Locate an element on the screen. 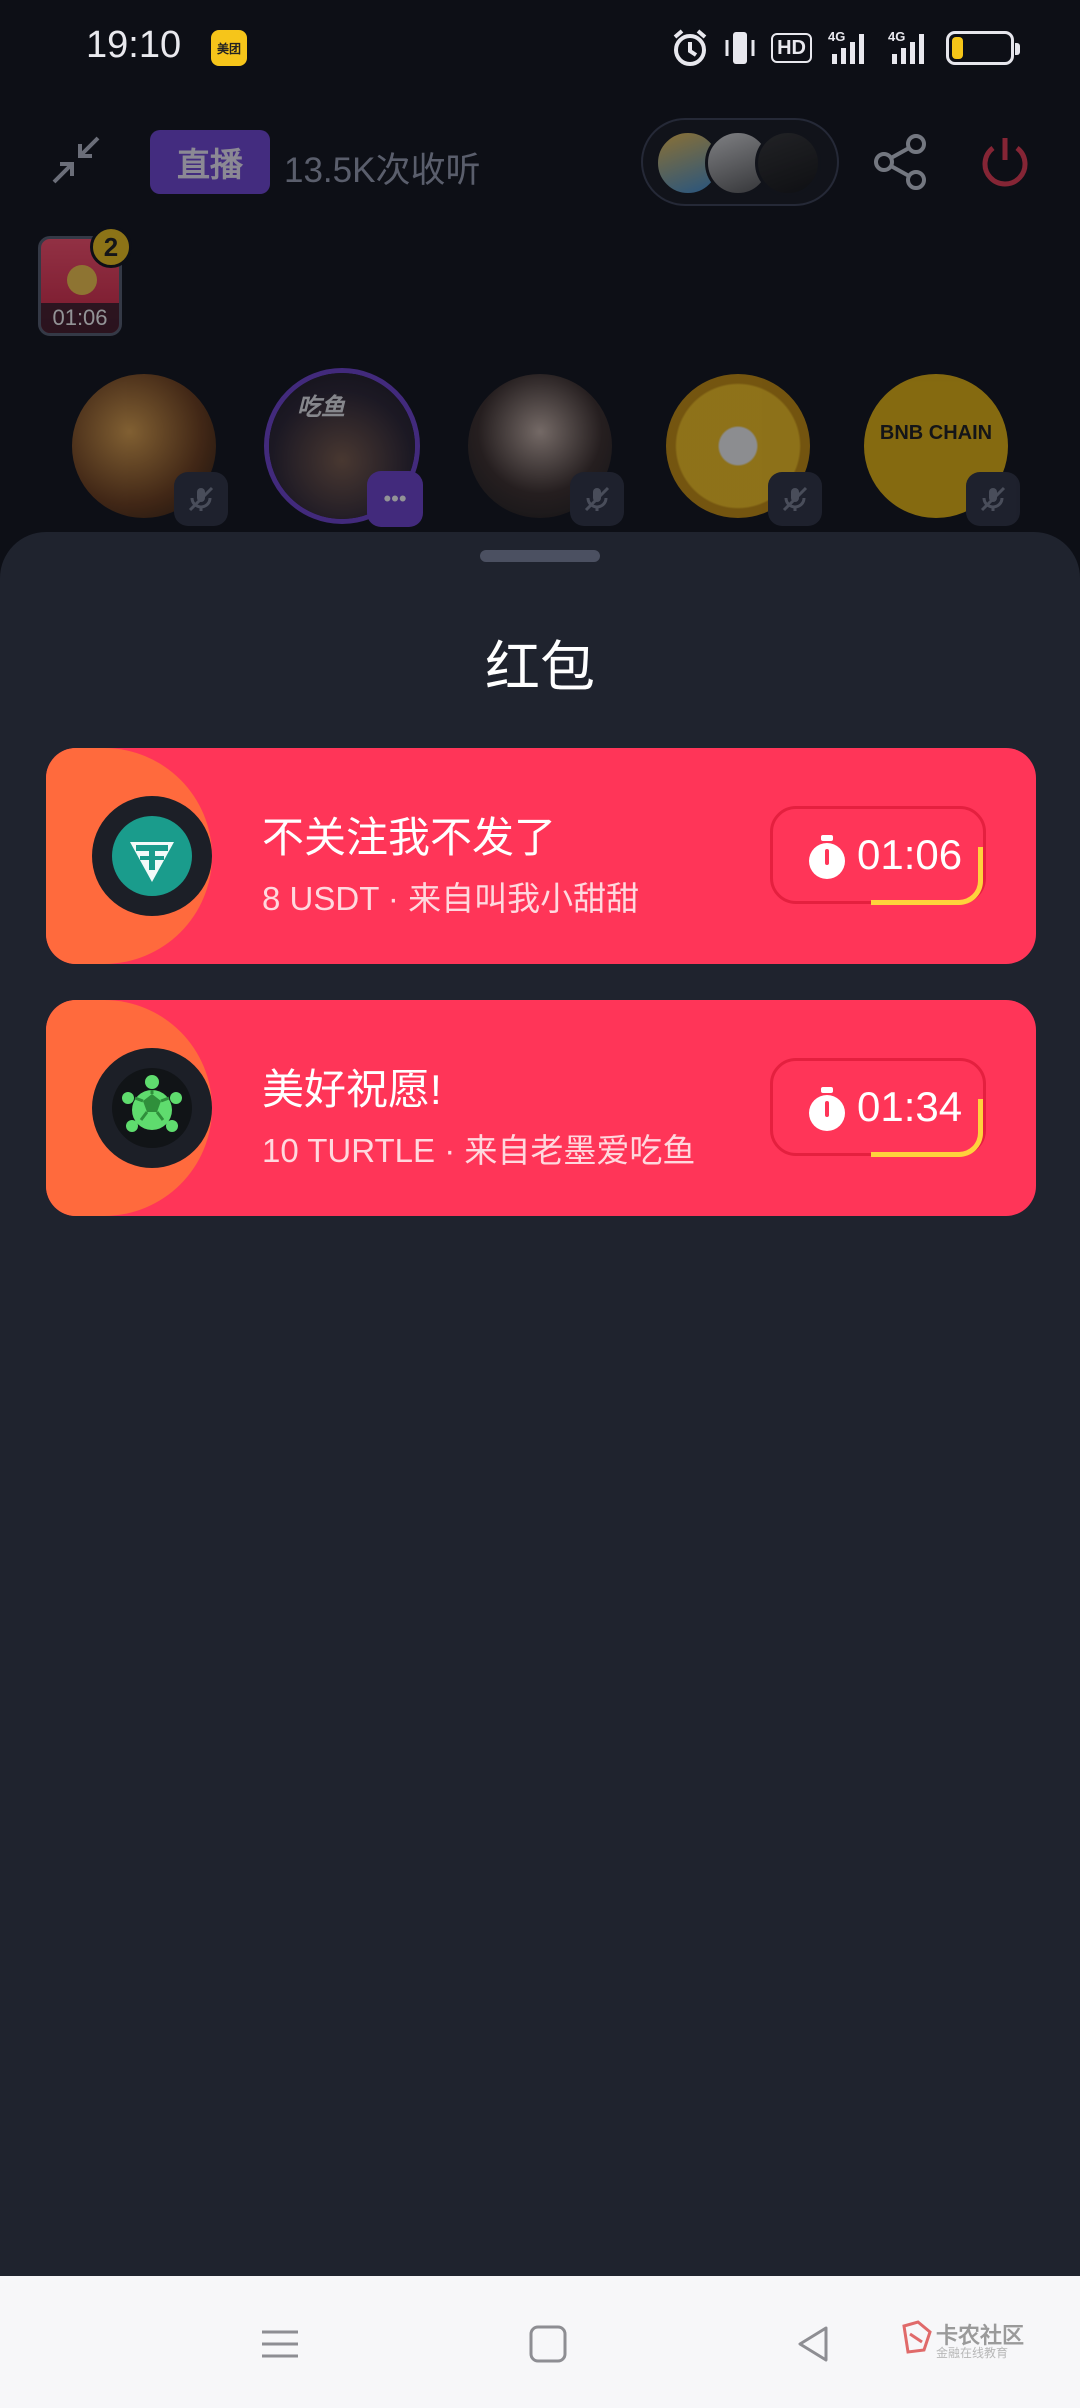 This screenshot has height=2408, width=1080. red-packet-card: 美好祝愿! 10 TURTLE · 来自老墨爱吃鱼 01:34 is located at coordinates (541, 1108).